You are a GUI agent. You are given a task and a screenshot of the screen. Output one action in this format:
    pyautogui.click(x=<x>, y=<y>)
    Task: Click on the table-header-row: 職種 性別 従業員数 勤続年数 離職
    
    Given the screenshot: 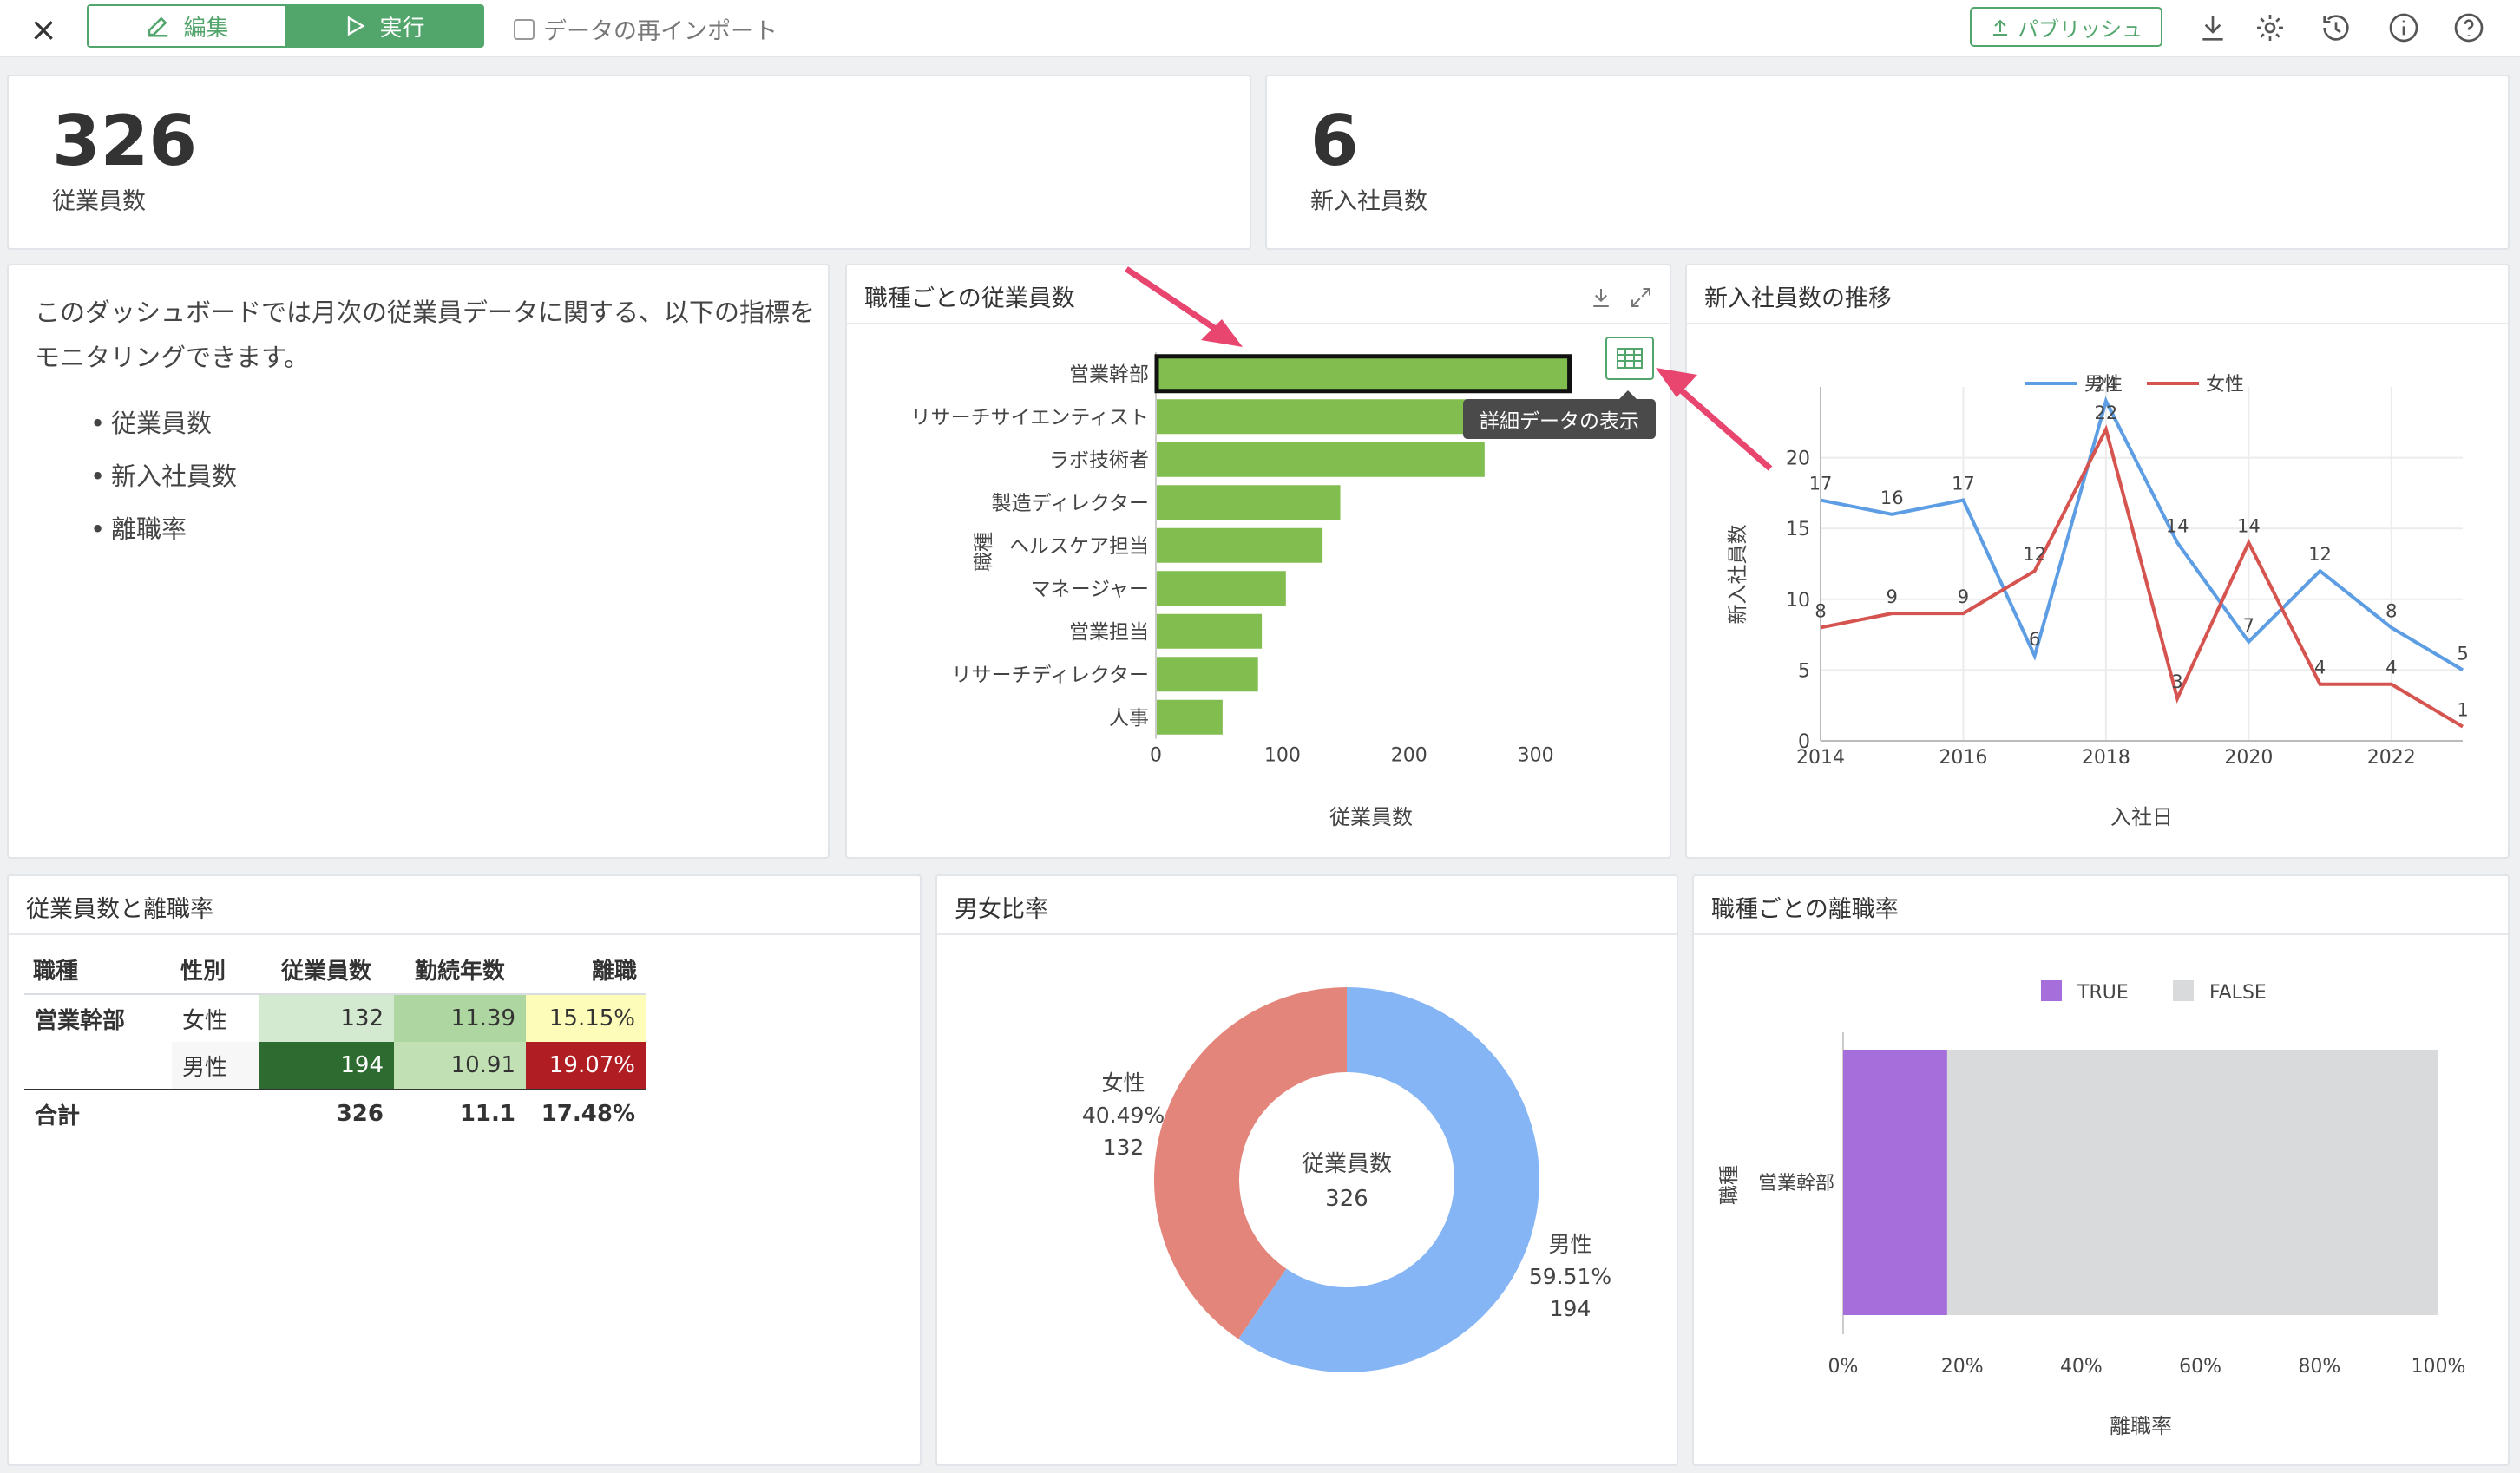 What is the action you would take?
    pyautogui.click(x=335, y=970)
    